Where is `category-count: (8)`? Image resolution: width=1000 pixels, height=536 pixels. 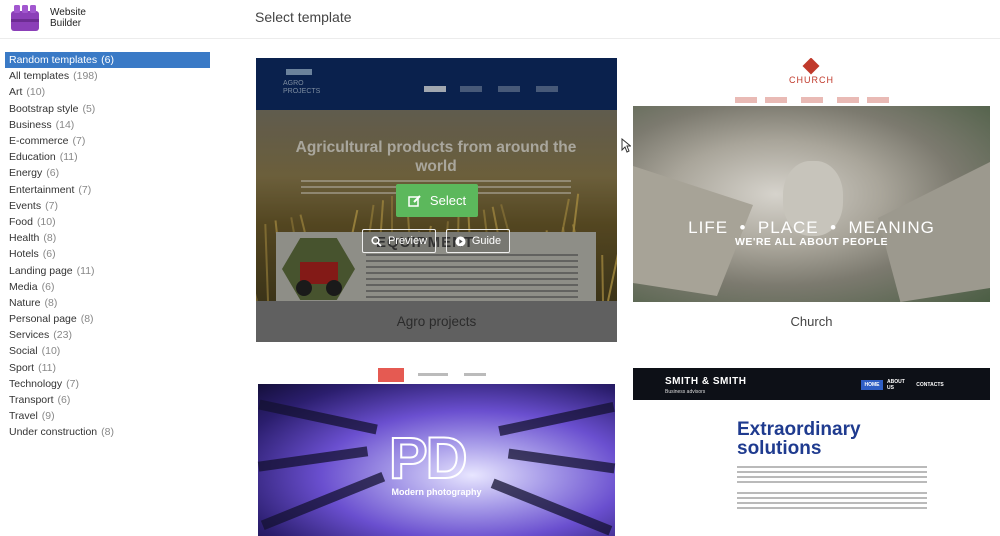 category-count: (8) is located at coordinates (107, 432).